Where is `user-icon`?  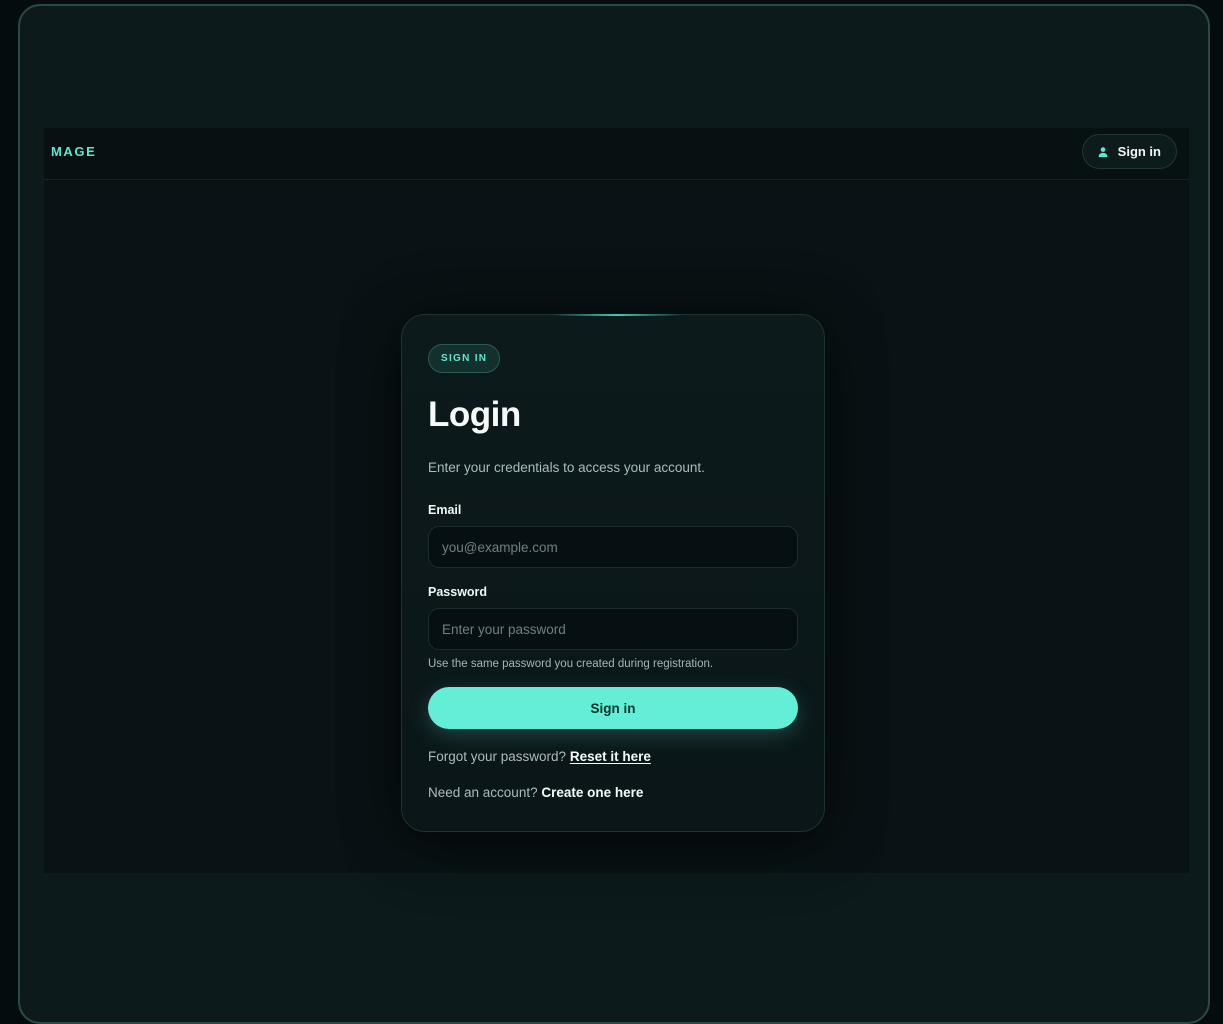 user-icon is located at coordinates (1103, 152).